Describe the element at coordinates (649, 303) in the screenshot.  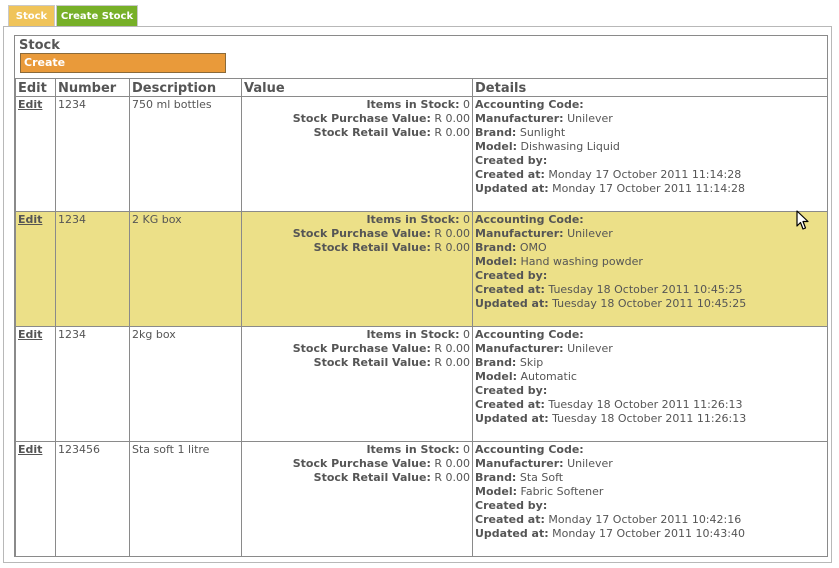
I see `updated-at-value: Tuesday 18 October 2011 10:45:25` at that location.